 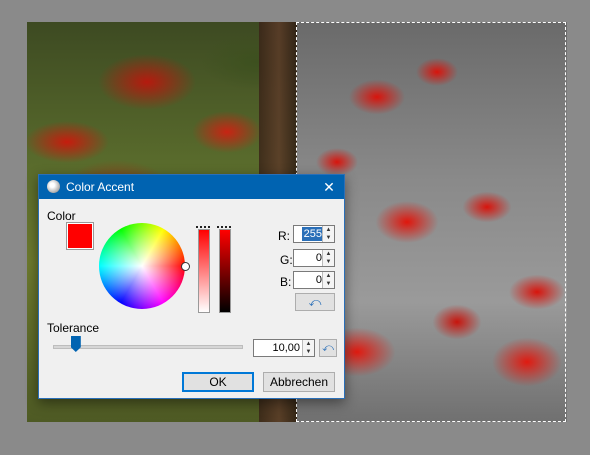 I want to click on g-spin-arrows: ▲ ▼, so click(x=328, y=258).